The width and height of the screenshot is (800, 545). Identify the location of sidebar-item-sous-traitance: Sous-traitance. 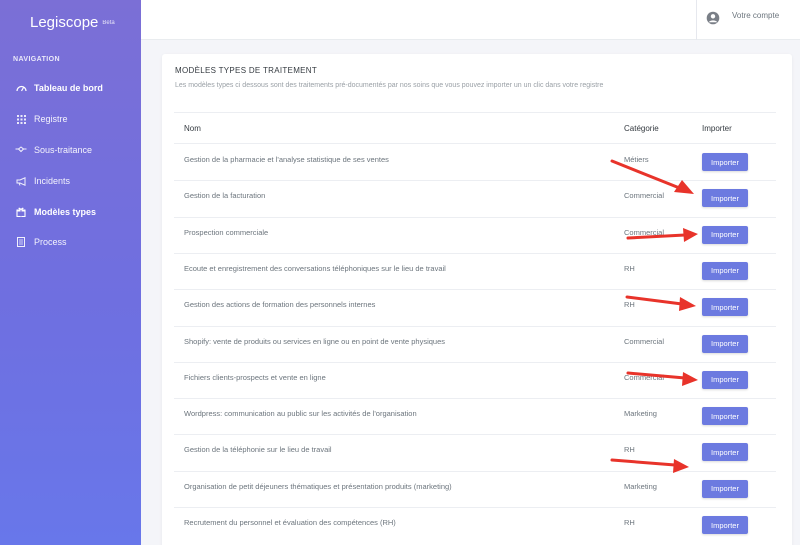
(70, 150).